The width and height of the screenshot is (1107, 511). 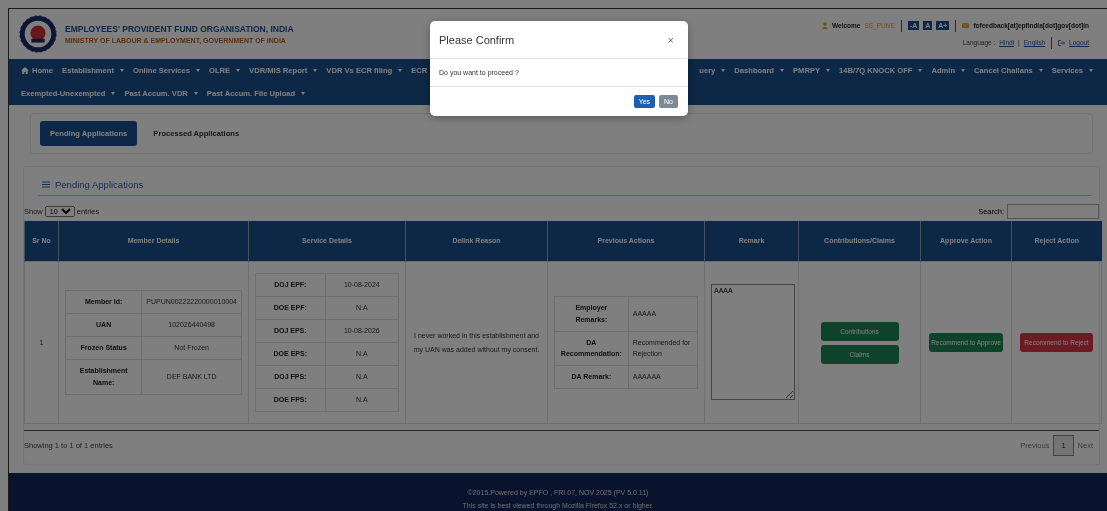 What do you see at coordinates (46, 184) in the screenshot?
I see `list-icon` at bounding box center [46, 184].